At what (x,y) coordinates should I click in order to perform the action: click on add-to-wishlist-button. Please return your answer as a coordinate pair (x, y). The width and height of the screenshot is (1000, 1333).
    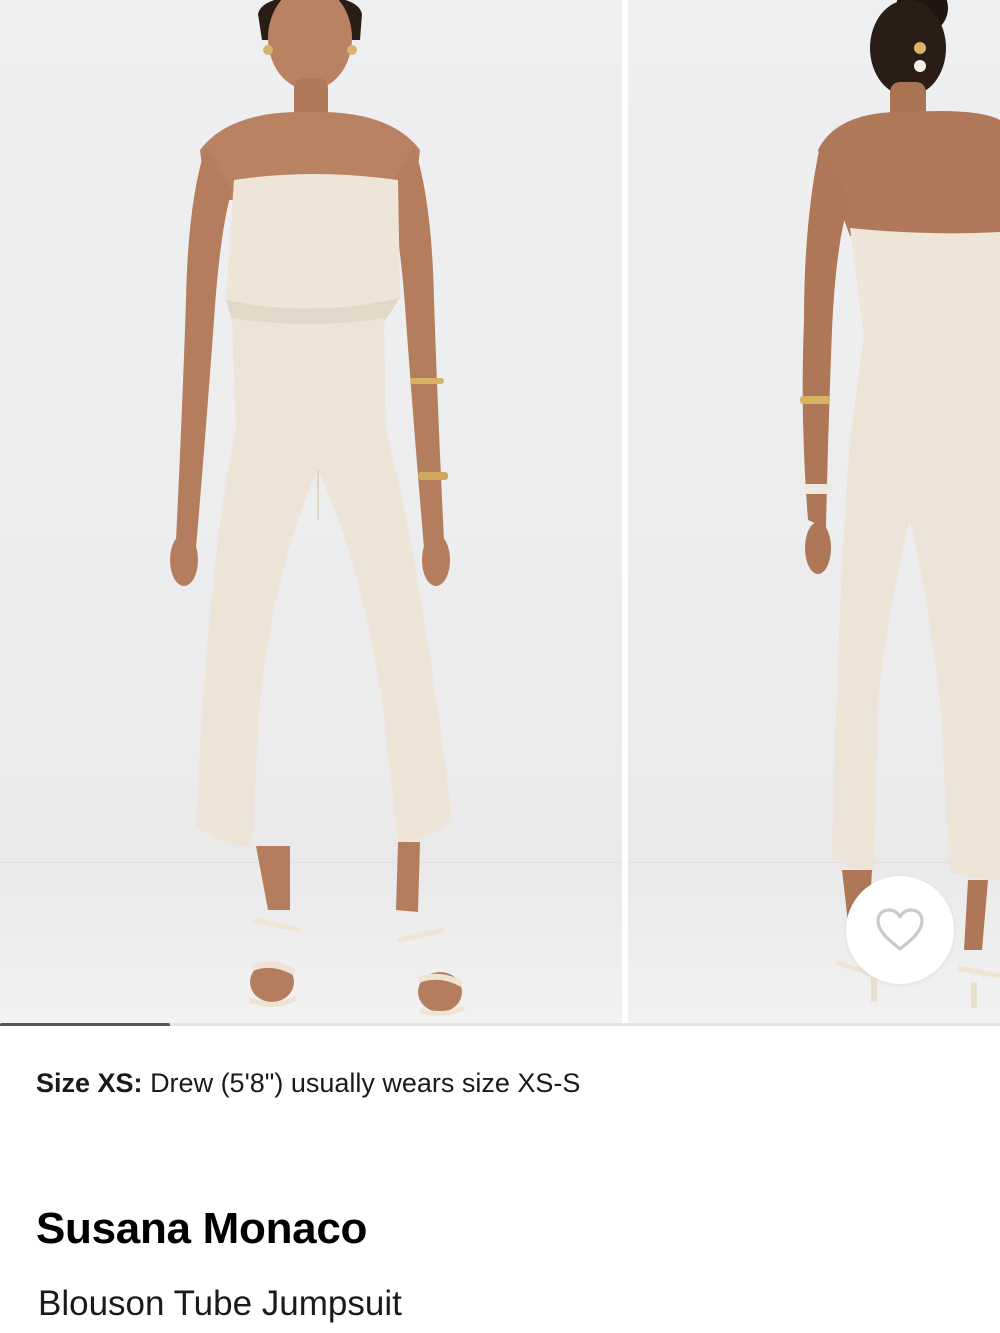
    Looking at the image, I should click on (900, 930).